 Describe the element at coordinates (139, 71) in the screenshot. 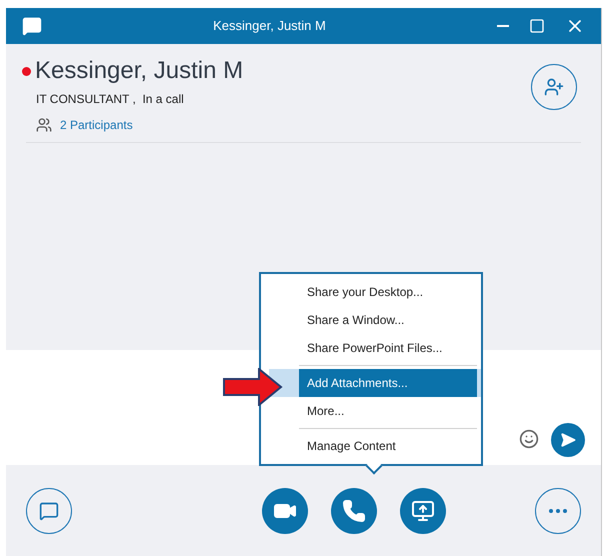

I see `contact-name: Kessinger, Justin M` at that location.